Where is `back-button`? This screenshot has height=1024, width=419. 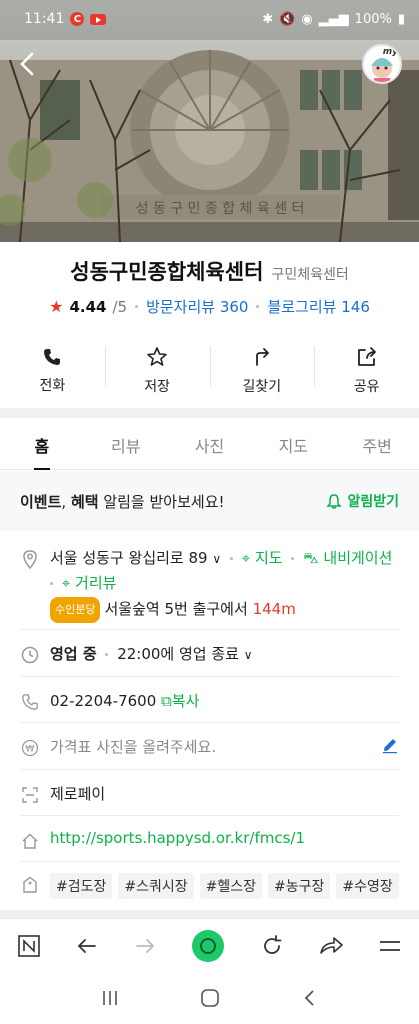 back-button is located at coordinates (28, 64).